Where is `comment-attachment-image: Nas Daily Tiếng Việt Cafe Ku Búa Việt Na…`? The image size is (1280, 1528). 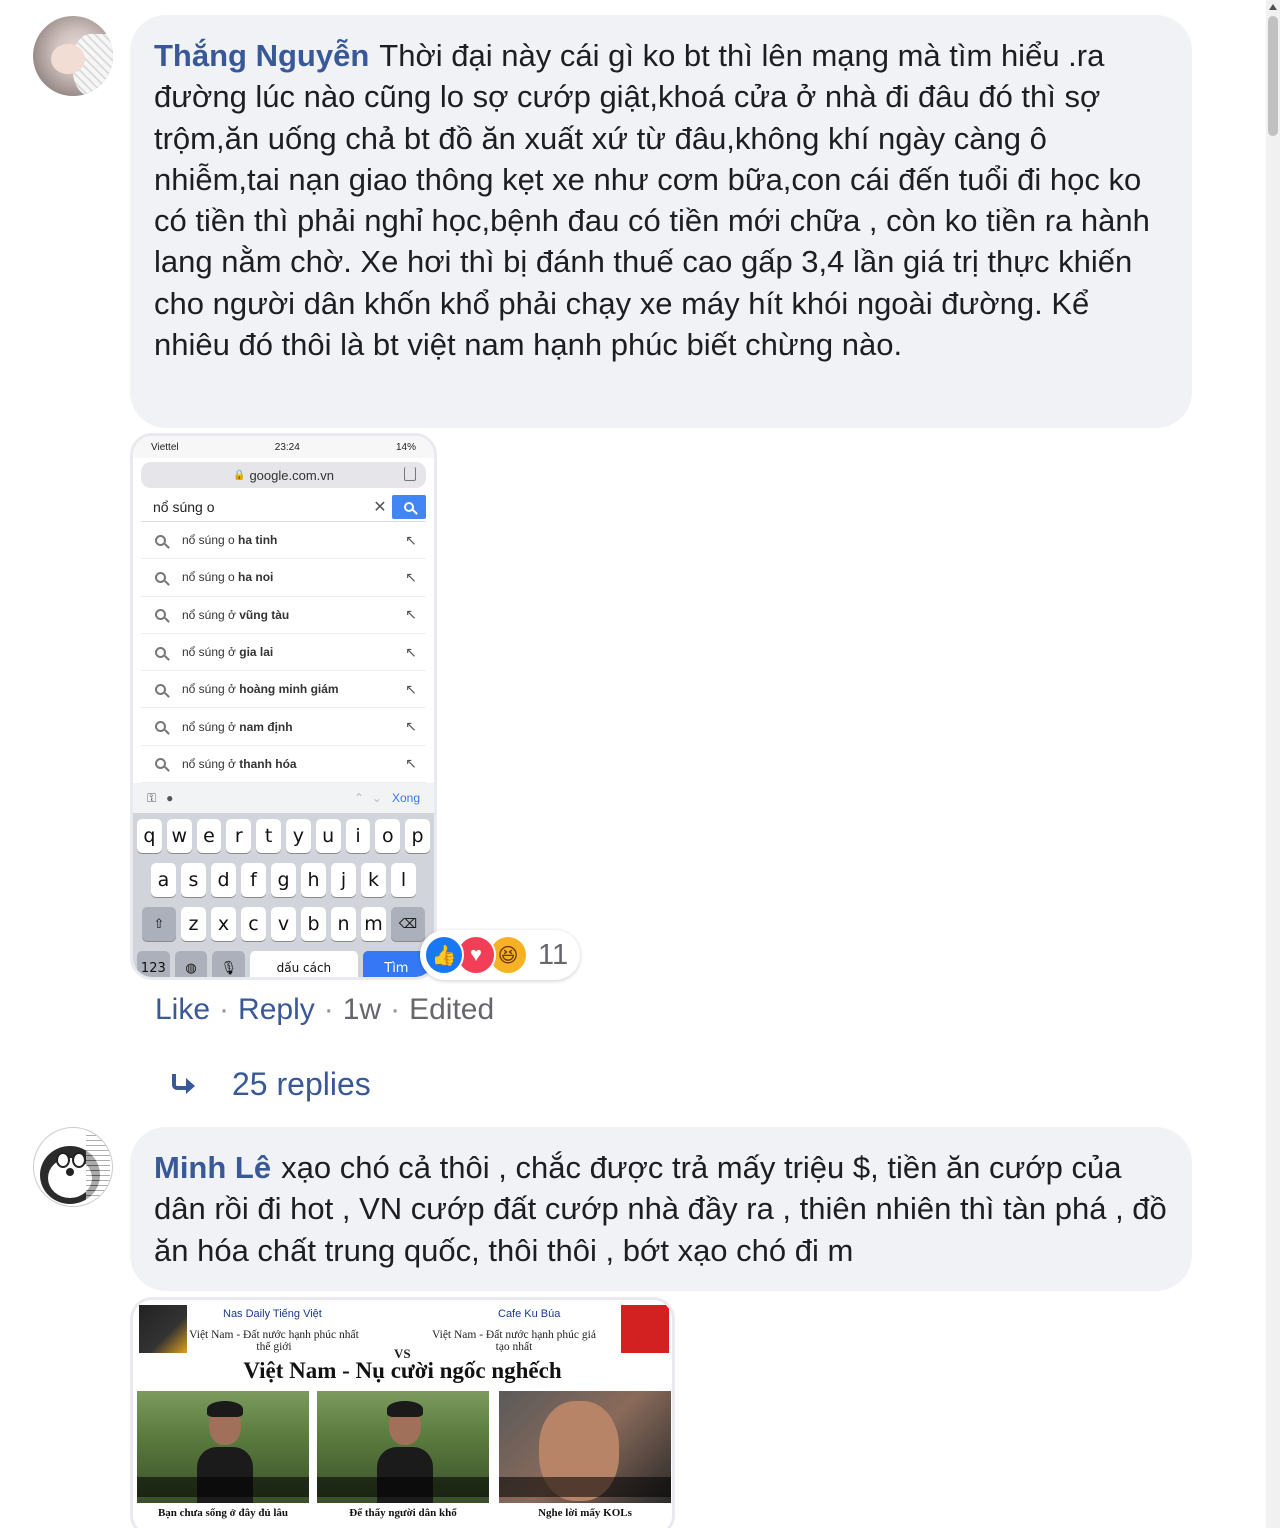
comment-attachment-image: Nas Daily Tiếng Việt Cafe Ku Búa Việt Na… is located at coordinates (402, 1412).